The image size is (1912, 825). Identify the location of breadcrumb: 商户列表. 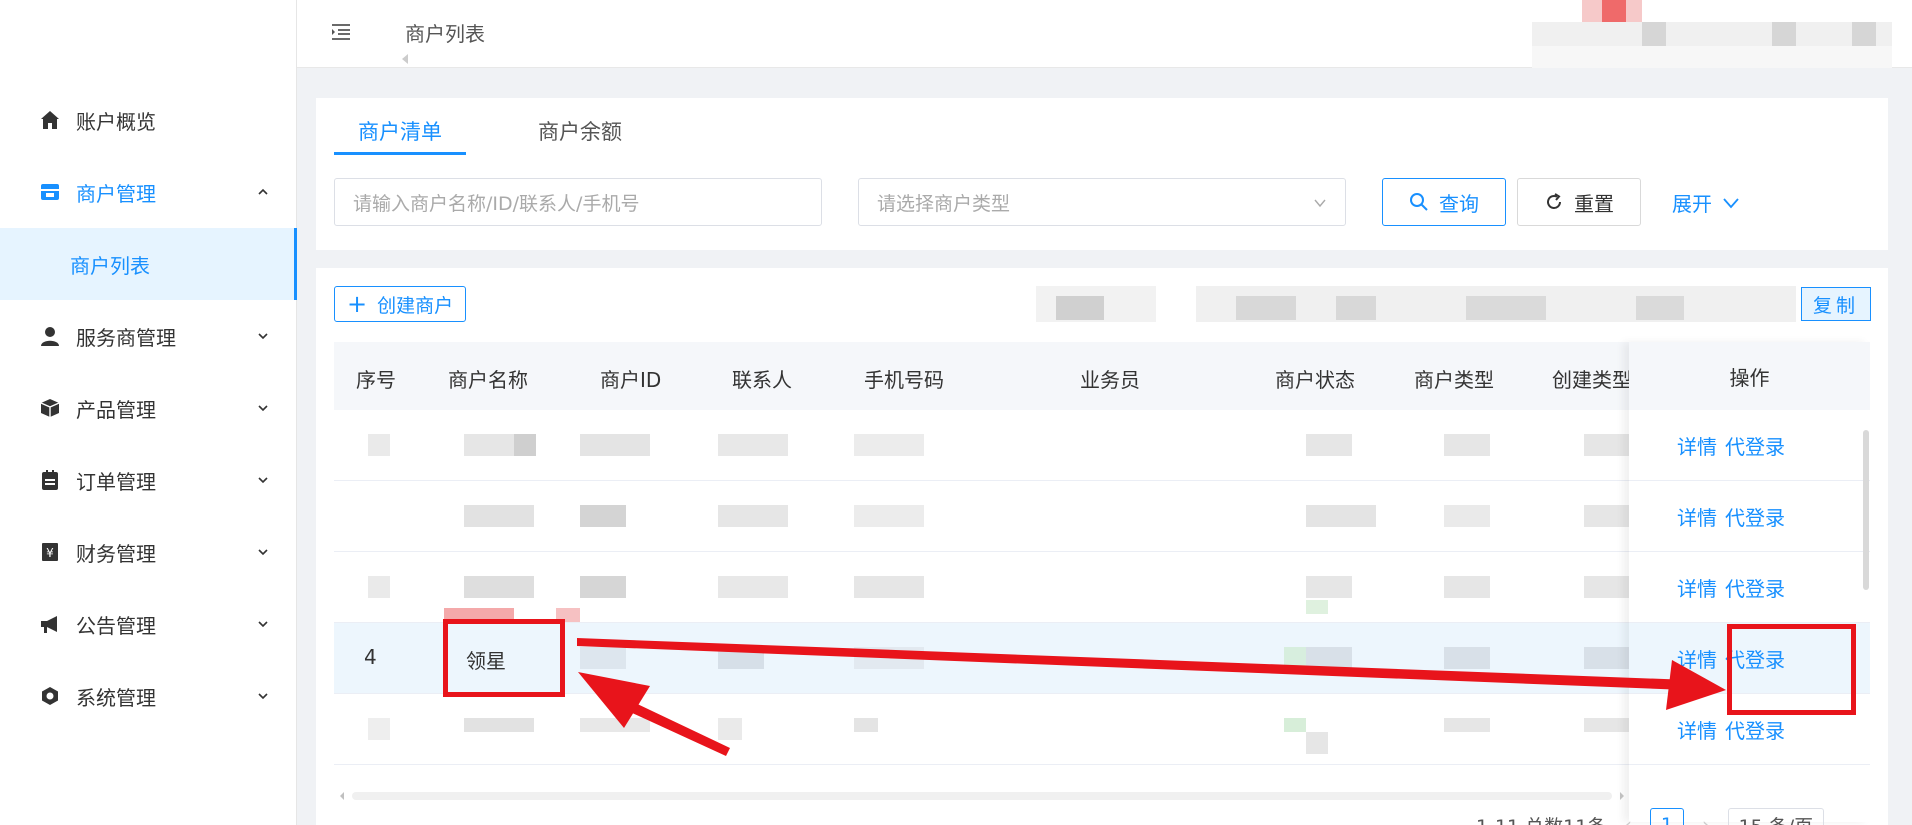
(445, 32).